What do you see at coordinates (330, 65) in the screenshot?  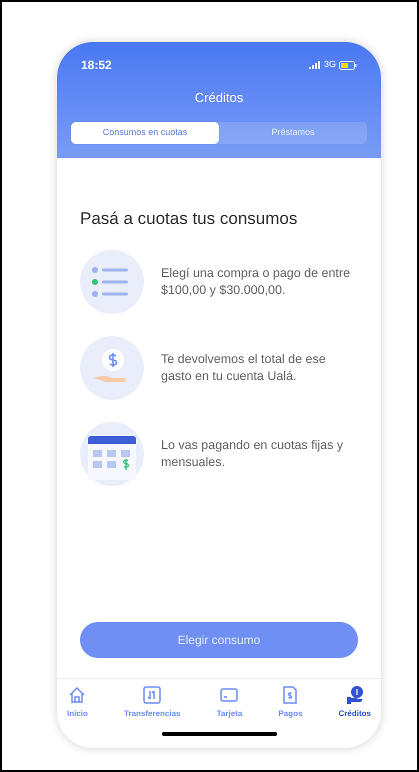 I see `network-type: 3G` at bounding box center [330, 65].